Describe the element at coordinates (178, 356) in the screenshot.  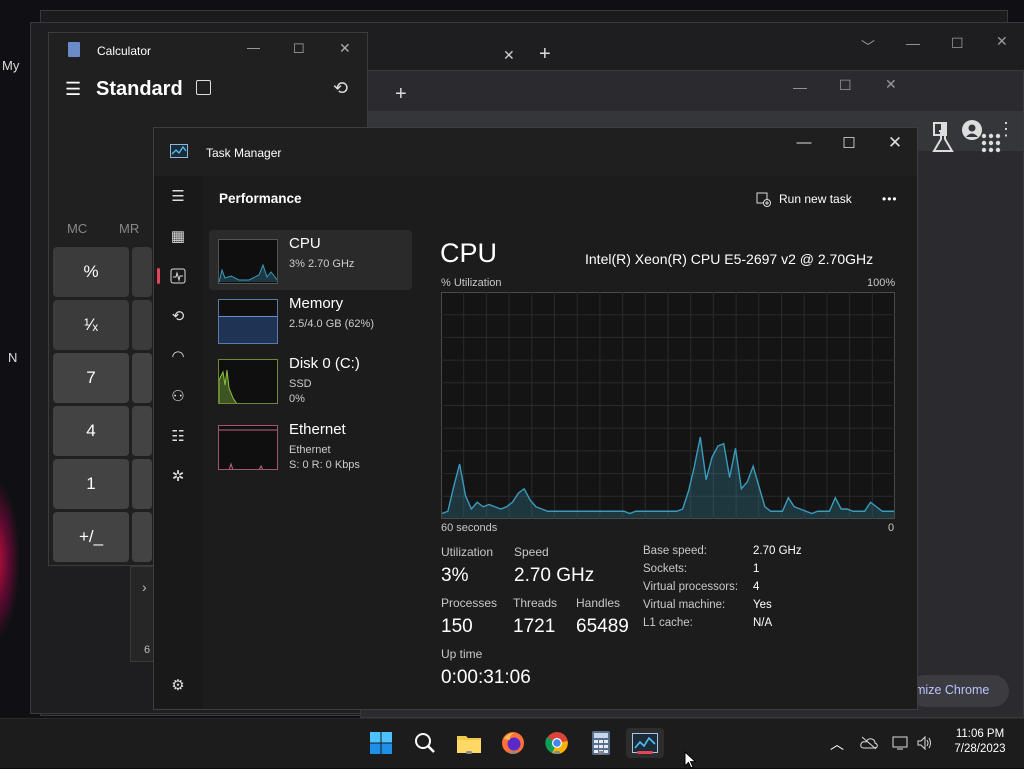
I see `startup-apps-icon: ◠` at that location.